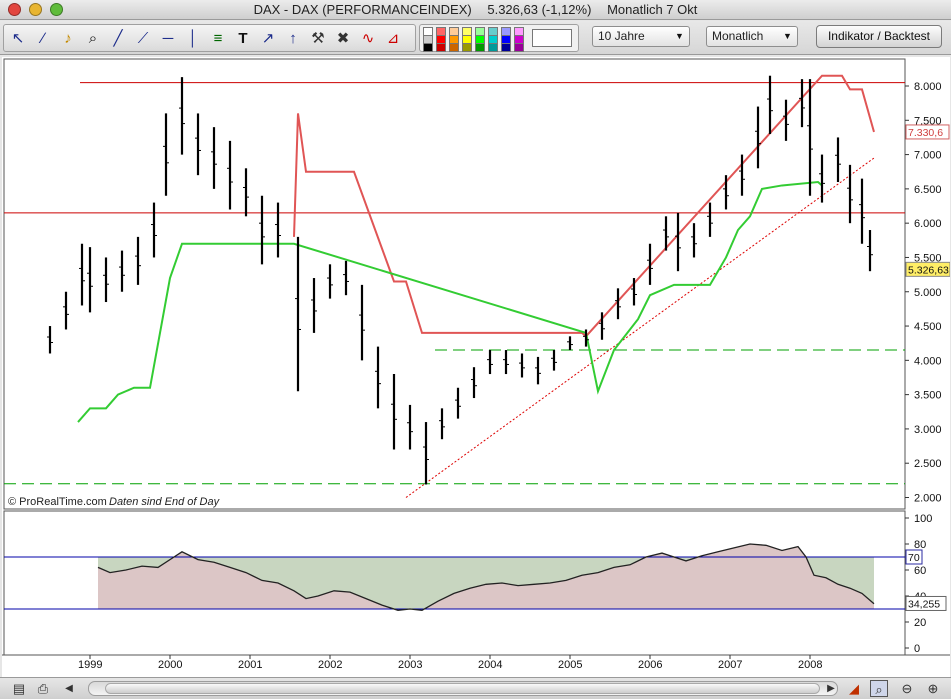 The height and width of the screenshot is (699, 951). What do you see at coordinates (928, 293) in the screenshot?
I see `price-tick-label: 5.000` at bounding box center [928, 293].